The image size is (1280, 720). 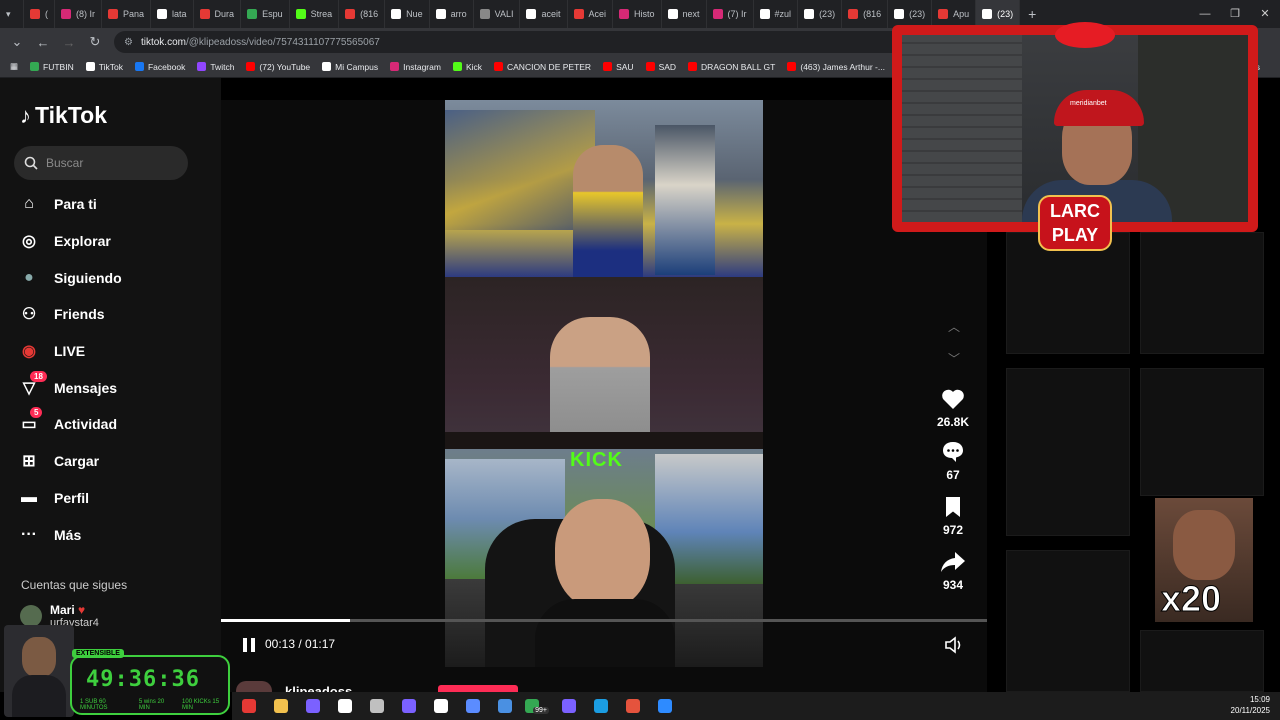 I want to click on bookmark-item: Facebook, so click(x=159, y=67).